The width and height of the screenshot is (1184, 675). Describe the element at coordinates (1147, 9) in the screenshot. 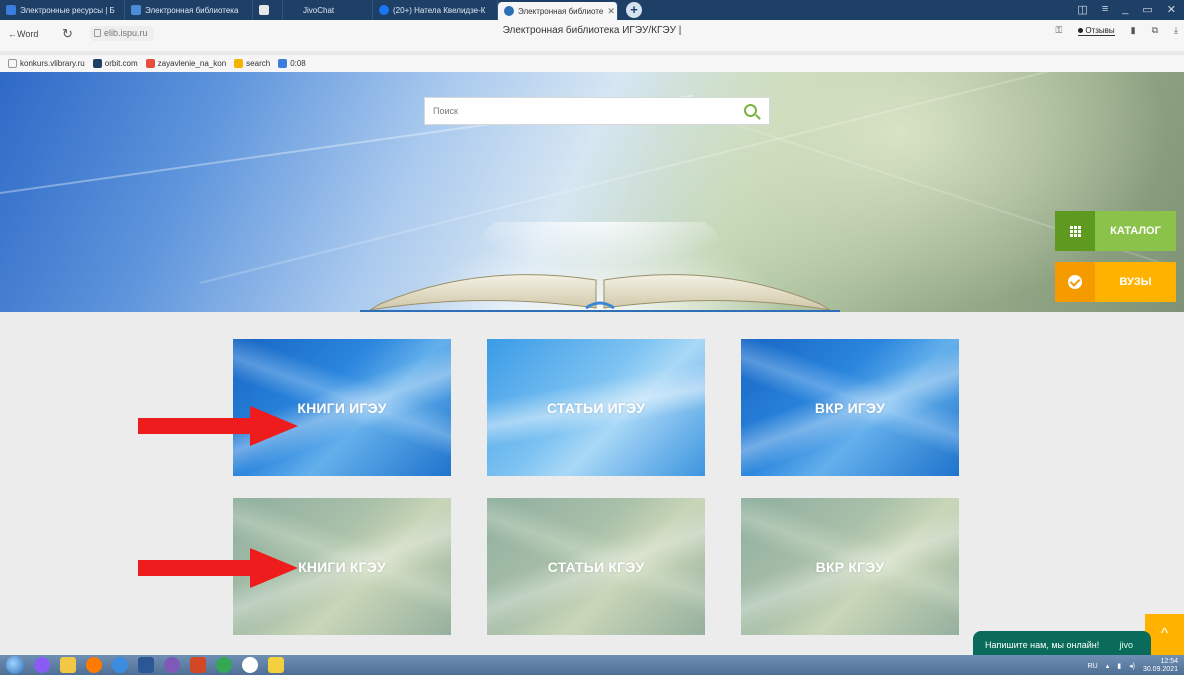

I see `restore-icon: ▭` at that location.